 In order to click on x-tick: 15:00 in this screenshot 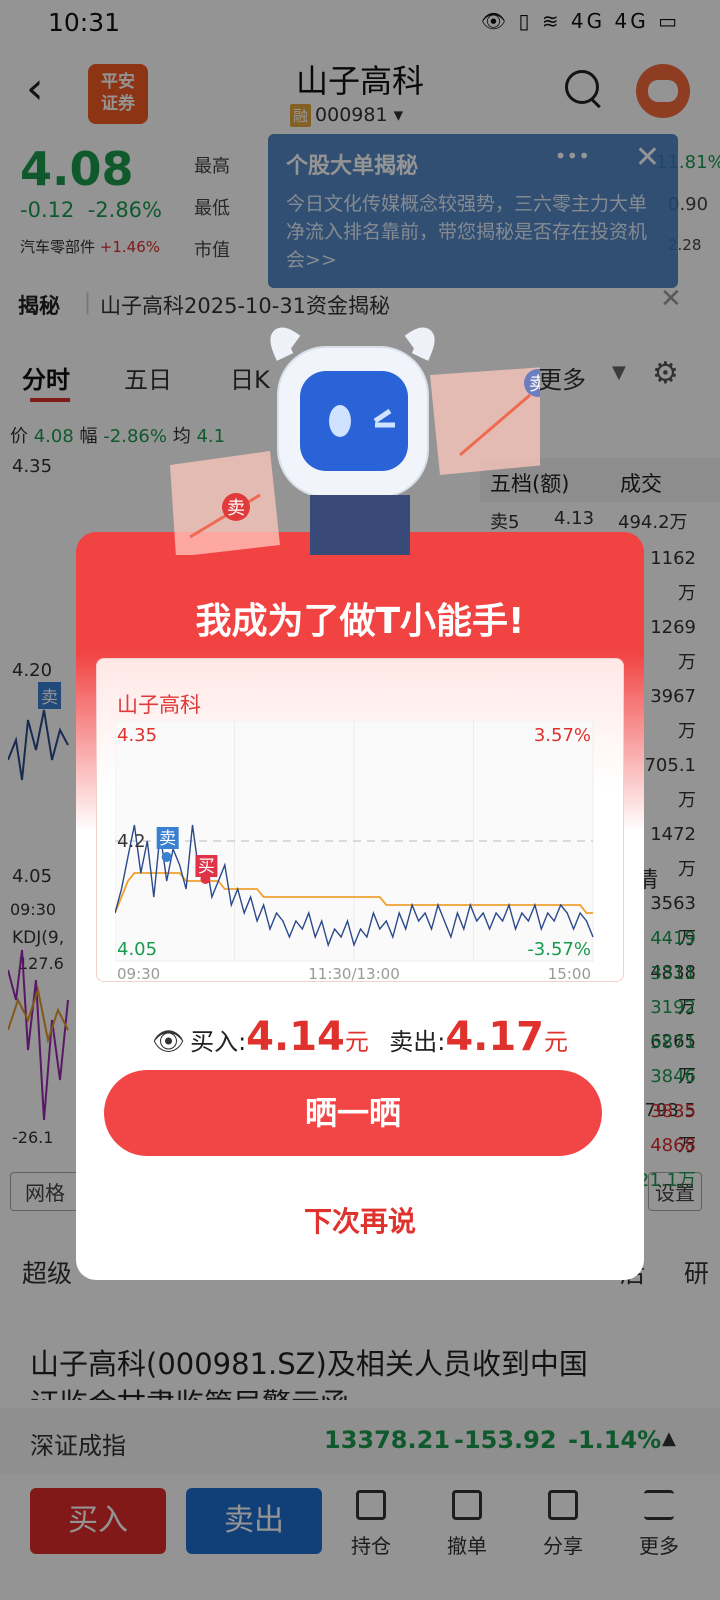, I will do `click(569, 973)`.